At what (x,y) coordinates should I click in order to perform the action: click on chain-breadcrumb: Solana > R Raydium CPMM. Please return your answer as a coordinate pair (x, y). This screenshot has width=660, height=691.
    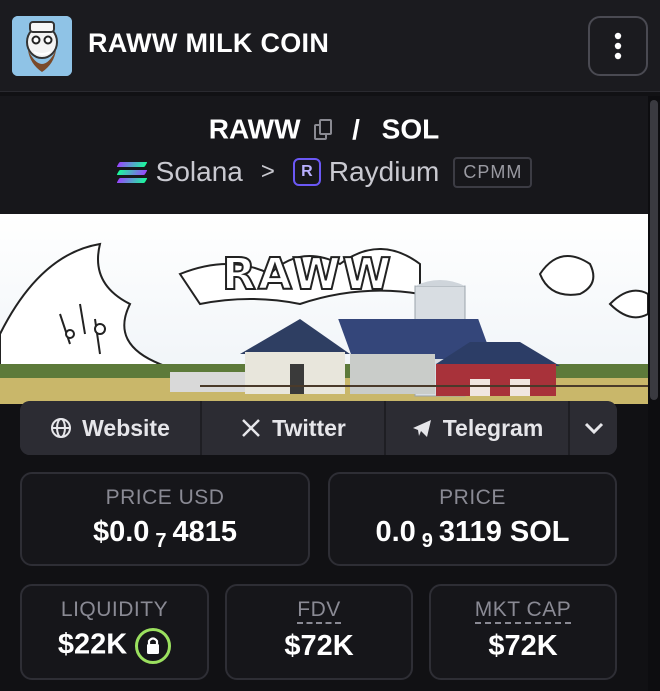
    Looking at the image, I should click on (324, 172).